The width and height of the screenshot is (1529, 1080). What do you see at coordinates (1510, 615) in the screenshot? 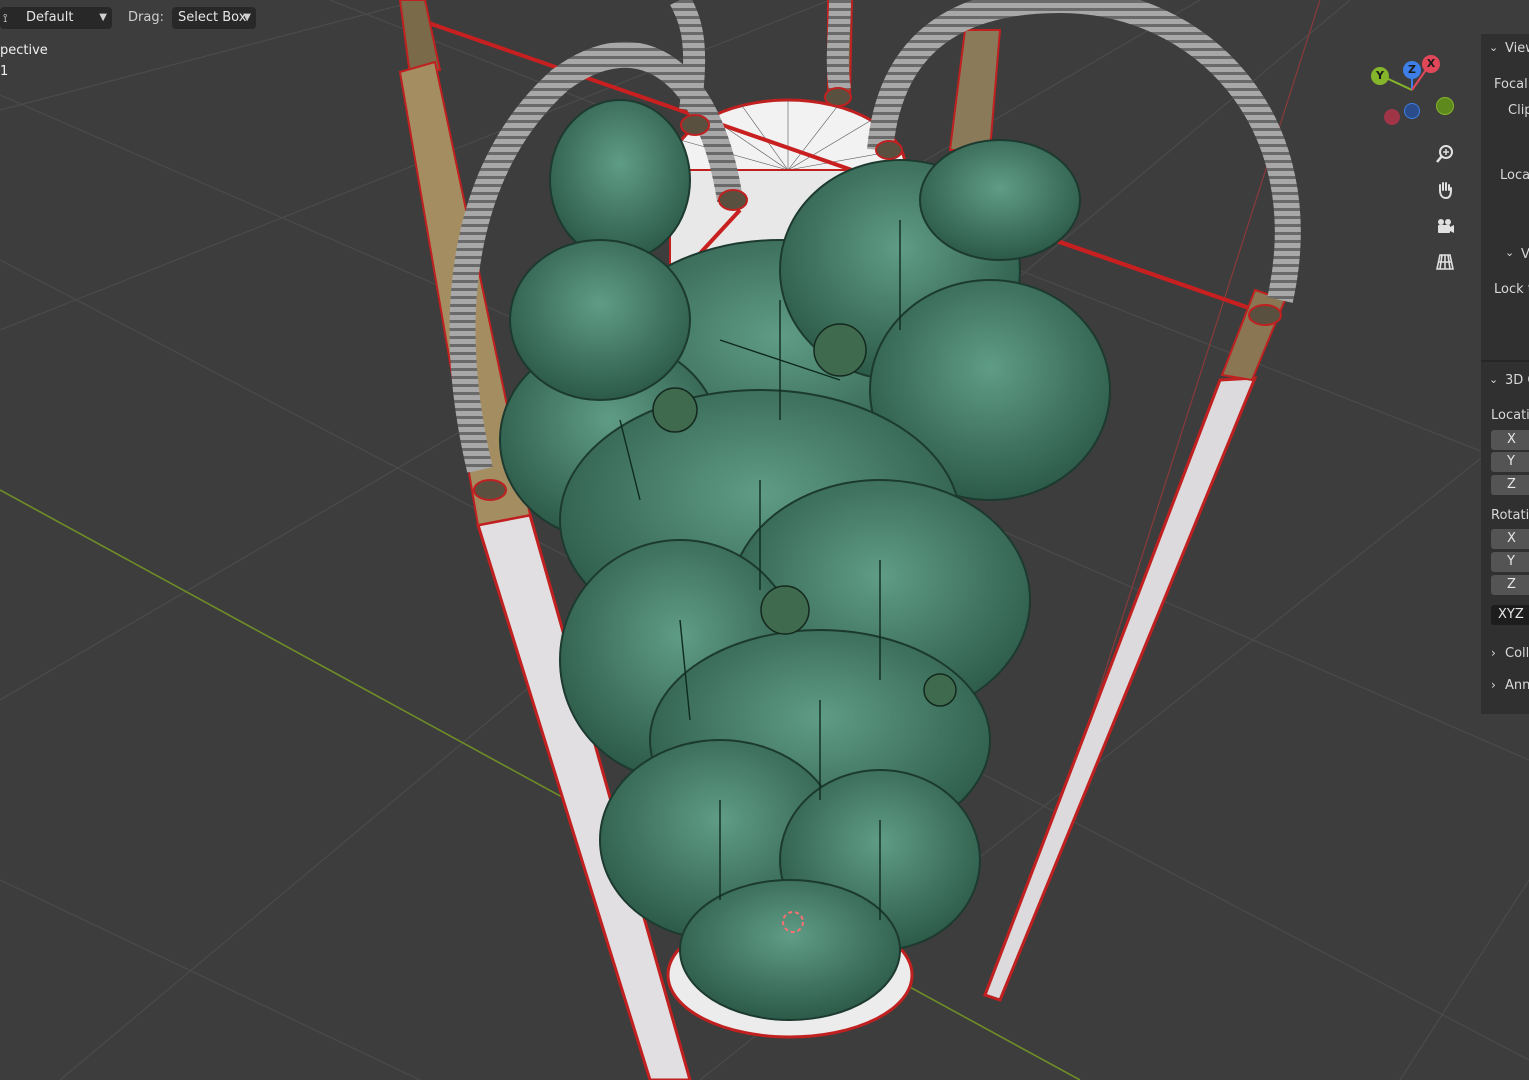
I see `rotation-mode-dropdown: XYZ E` at bounding box center [1510, 615].